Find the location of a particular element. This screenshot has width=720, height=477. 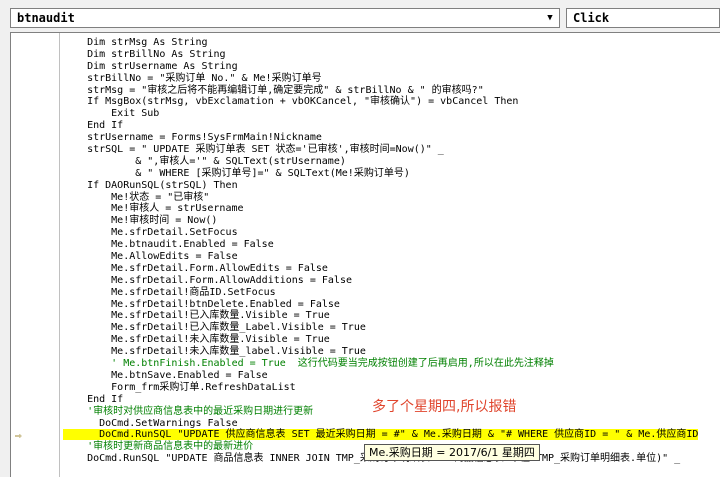

code-line-text: & " WHERE [采购订单号]=" & SQLText(Me!采购订单号) is located at coordinates (236, 173).